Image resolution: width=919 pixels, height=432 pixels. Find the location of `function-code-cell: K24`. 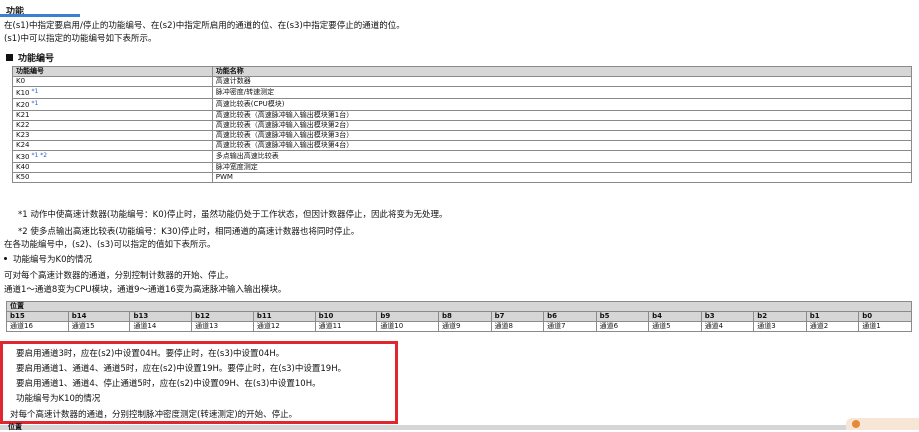

function-code-cell: K24 is located at coordinates (112, 145).